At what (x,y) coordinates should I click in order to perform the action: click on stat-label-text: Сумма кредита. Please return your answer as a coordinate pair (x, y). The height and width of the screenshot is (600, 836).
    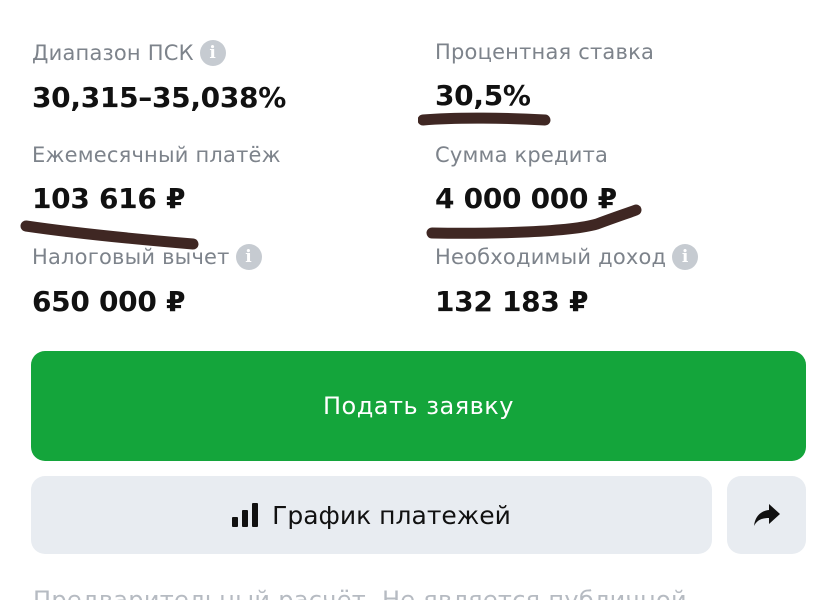
    Looking at the image, I should click on (522, 155).